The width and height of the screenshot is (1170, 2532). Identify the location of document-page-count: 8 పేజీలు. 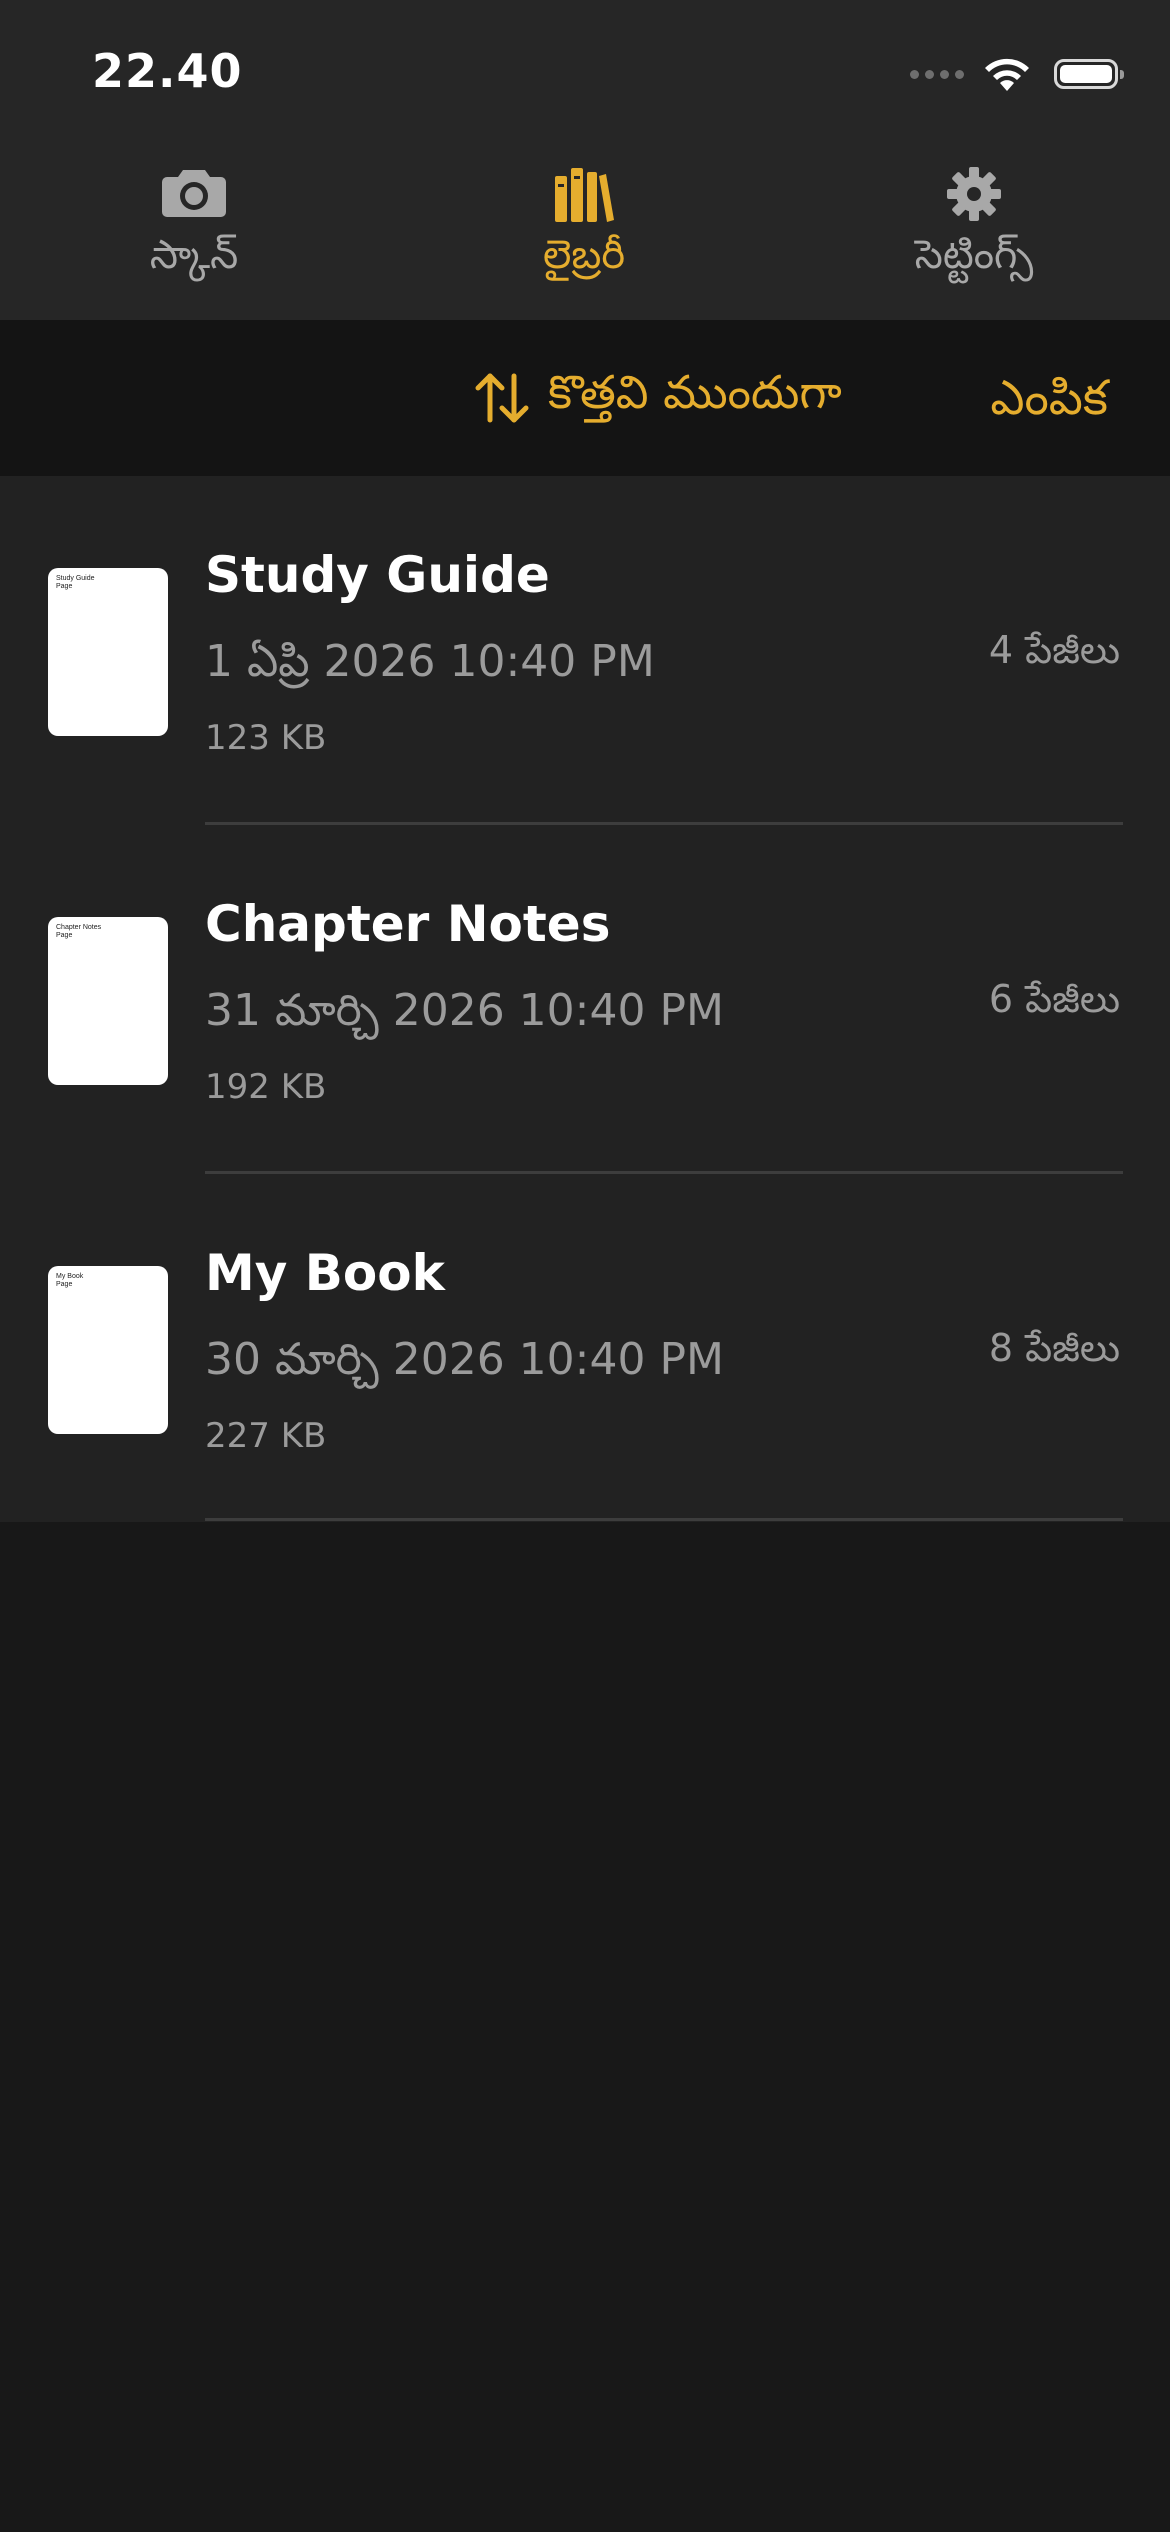
(1054, 1348).